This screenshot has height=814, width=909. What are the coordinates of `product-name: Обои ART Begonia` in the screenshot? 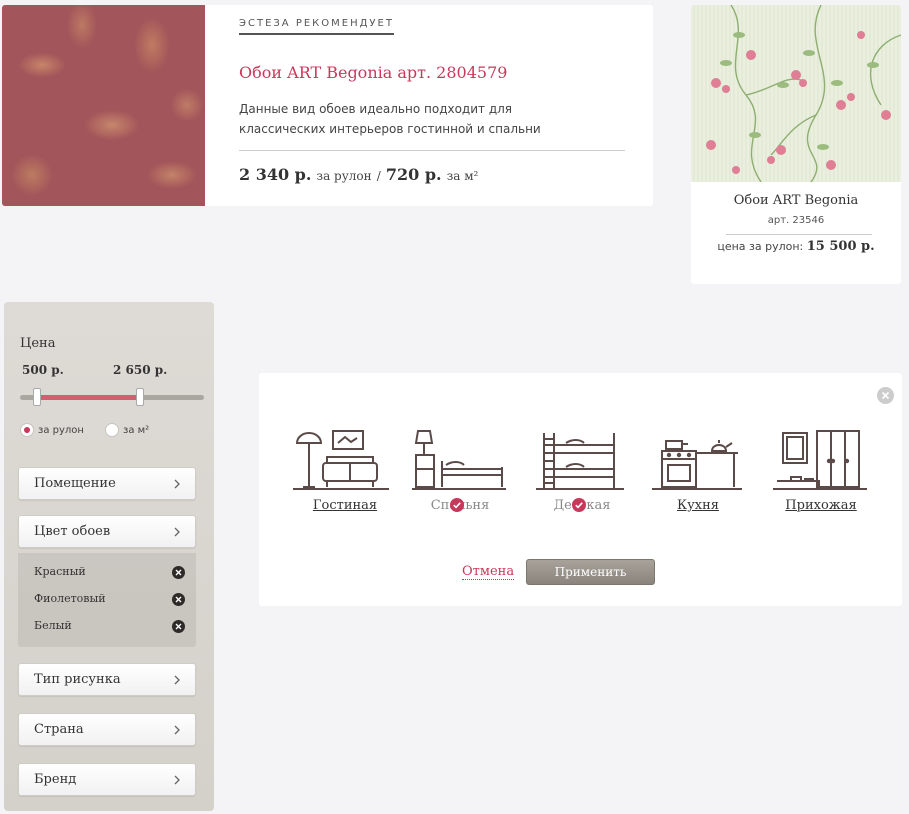 It's located at (796, 200).